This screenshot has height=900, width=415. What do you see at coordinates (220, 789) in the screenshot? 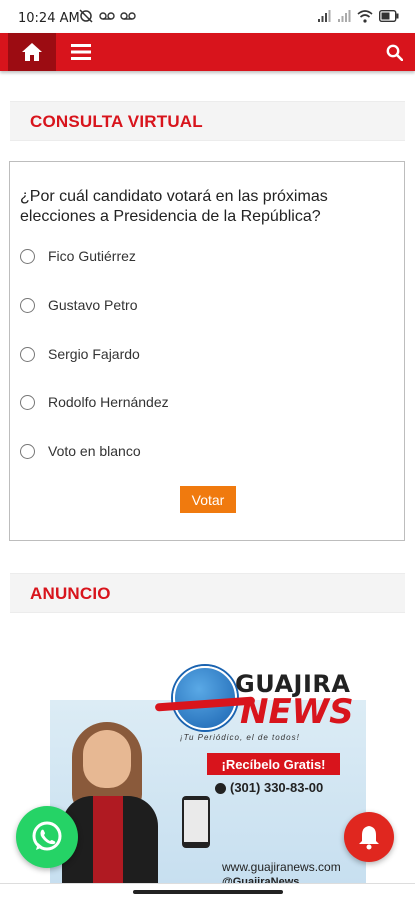
I see `whatsapp-small-icon` at bounding box center [220, 789].